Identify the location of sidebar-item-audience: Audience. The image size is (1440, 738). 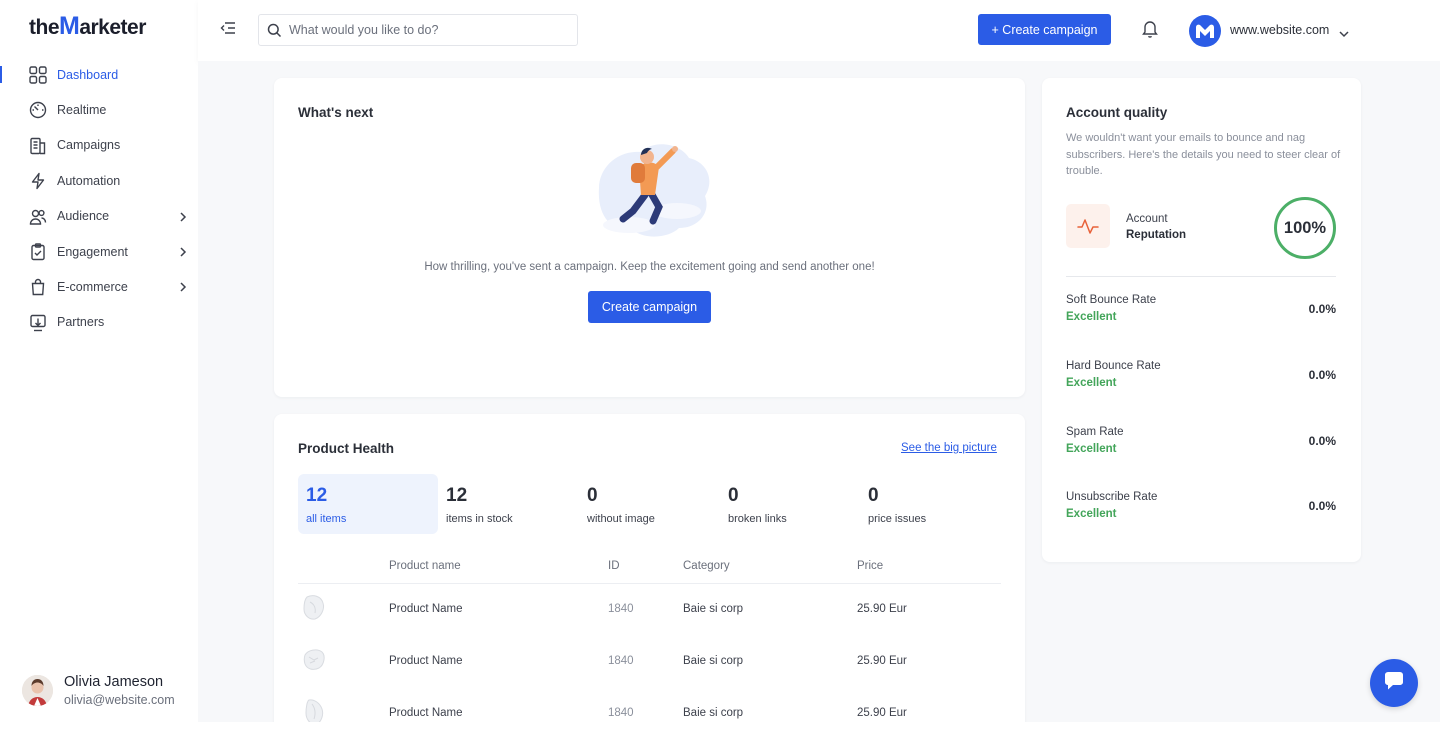
(99, 216).